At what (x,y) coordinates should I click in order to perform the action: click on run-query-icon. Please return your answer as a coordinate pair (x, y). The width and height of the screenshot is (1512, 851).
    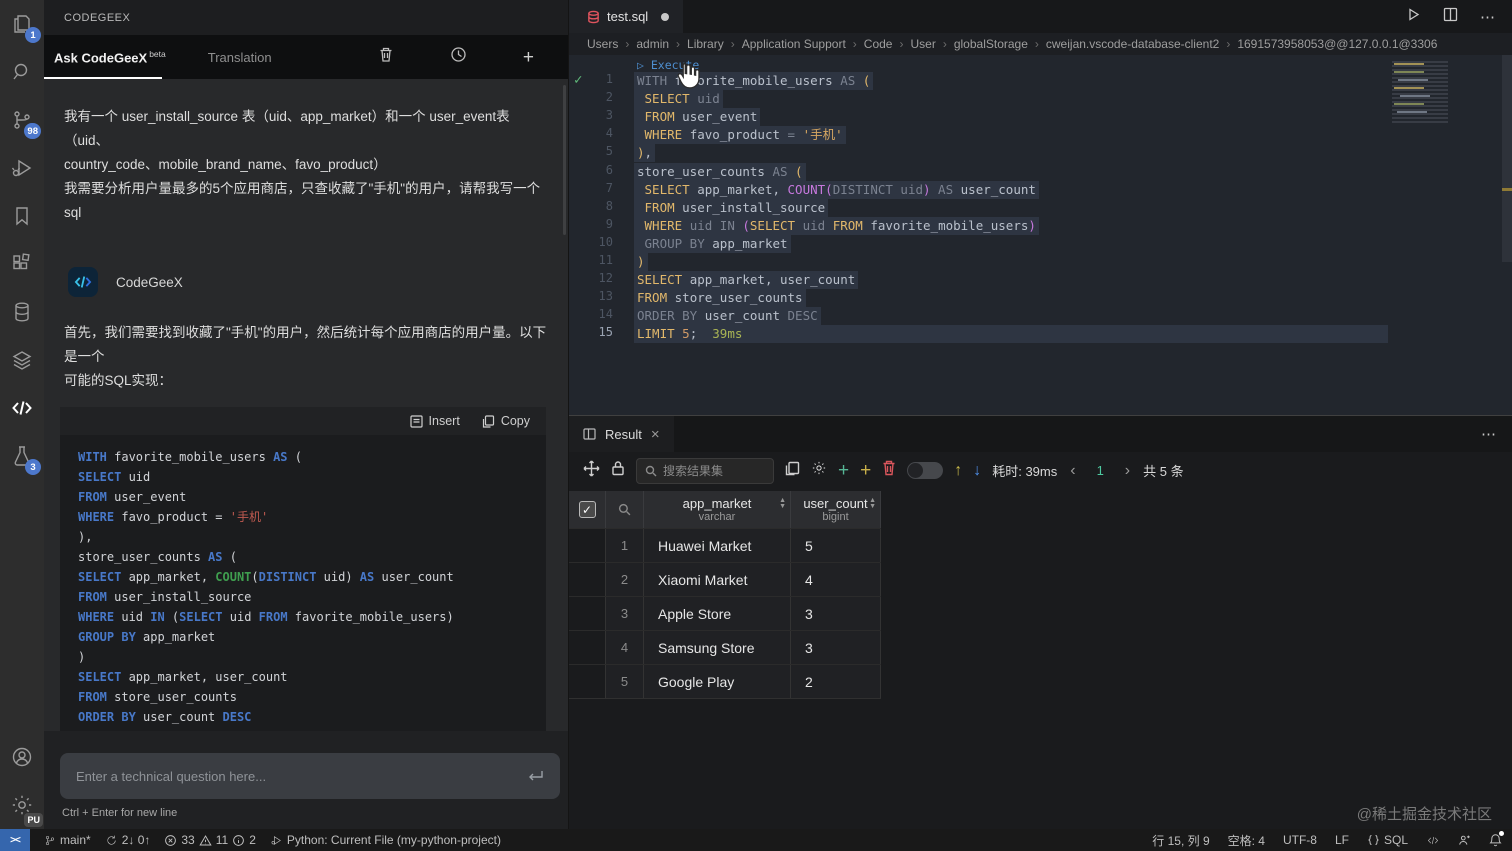
    Looking at the image, I should click on (1413, 17).